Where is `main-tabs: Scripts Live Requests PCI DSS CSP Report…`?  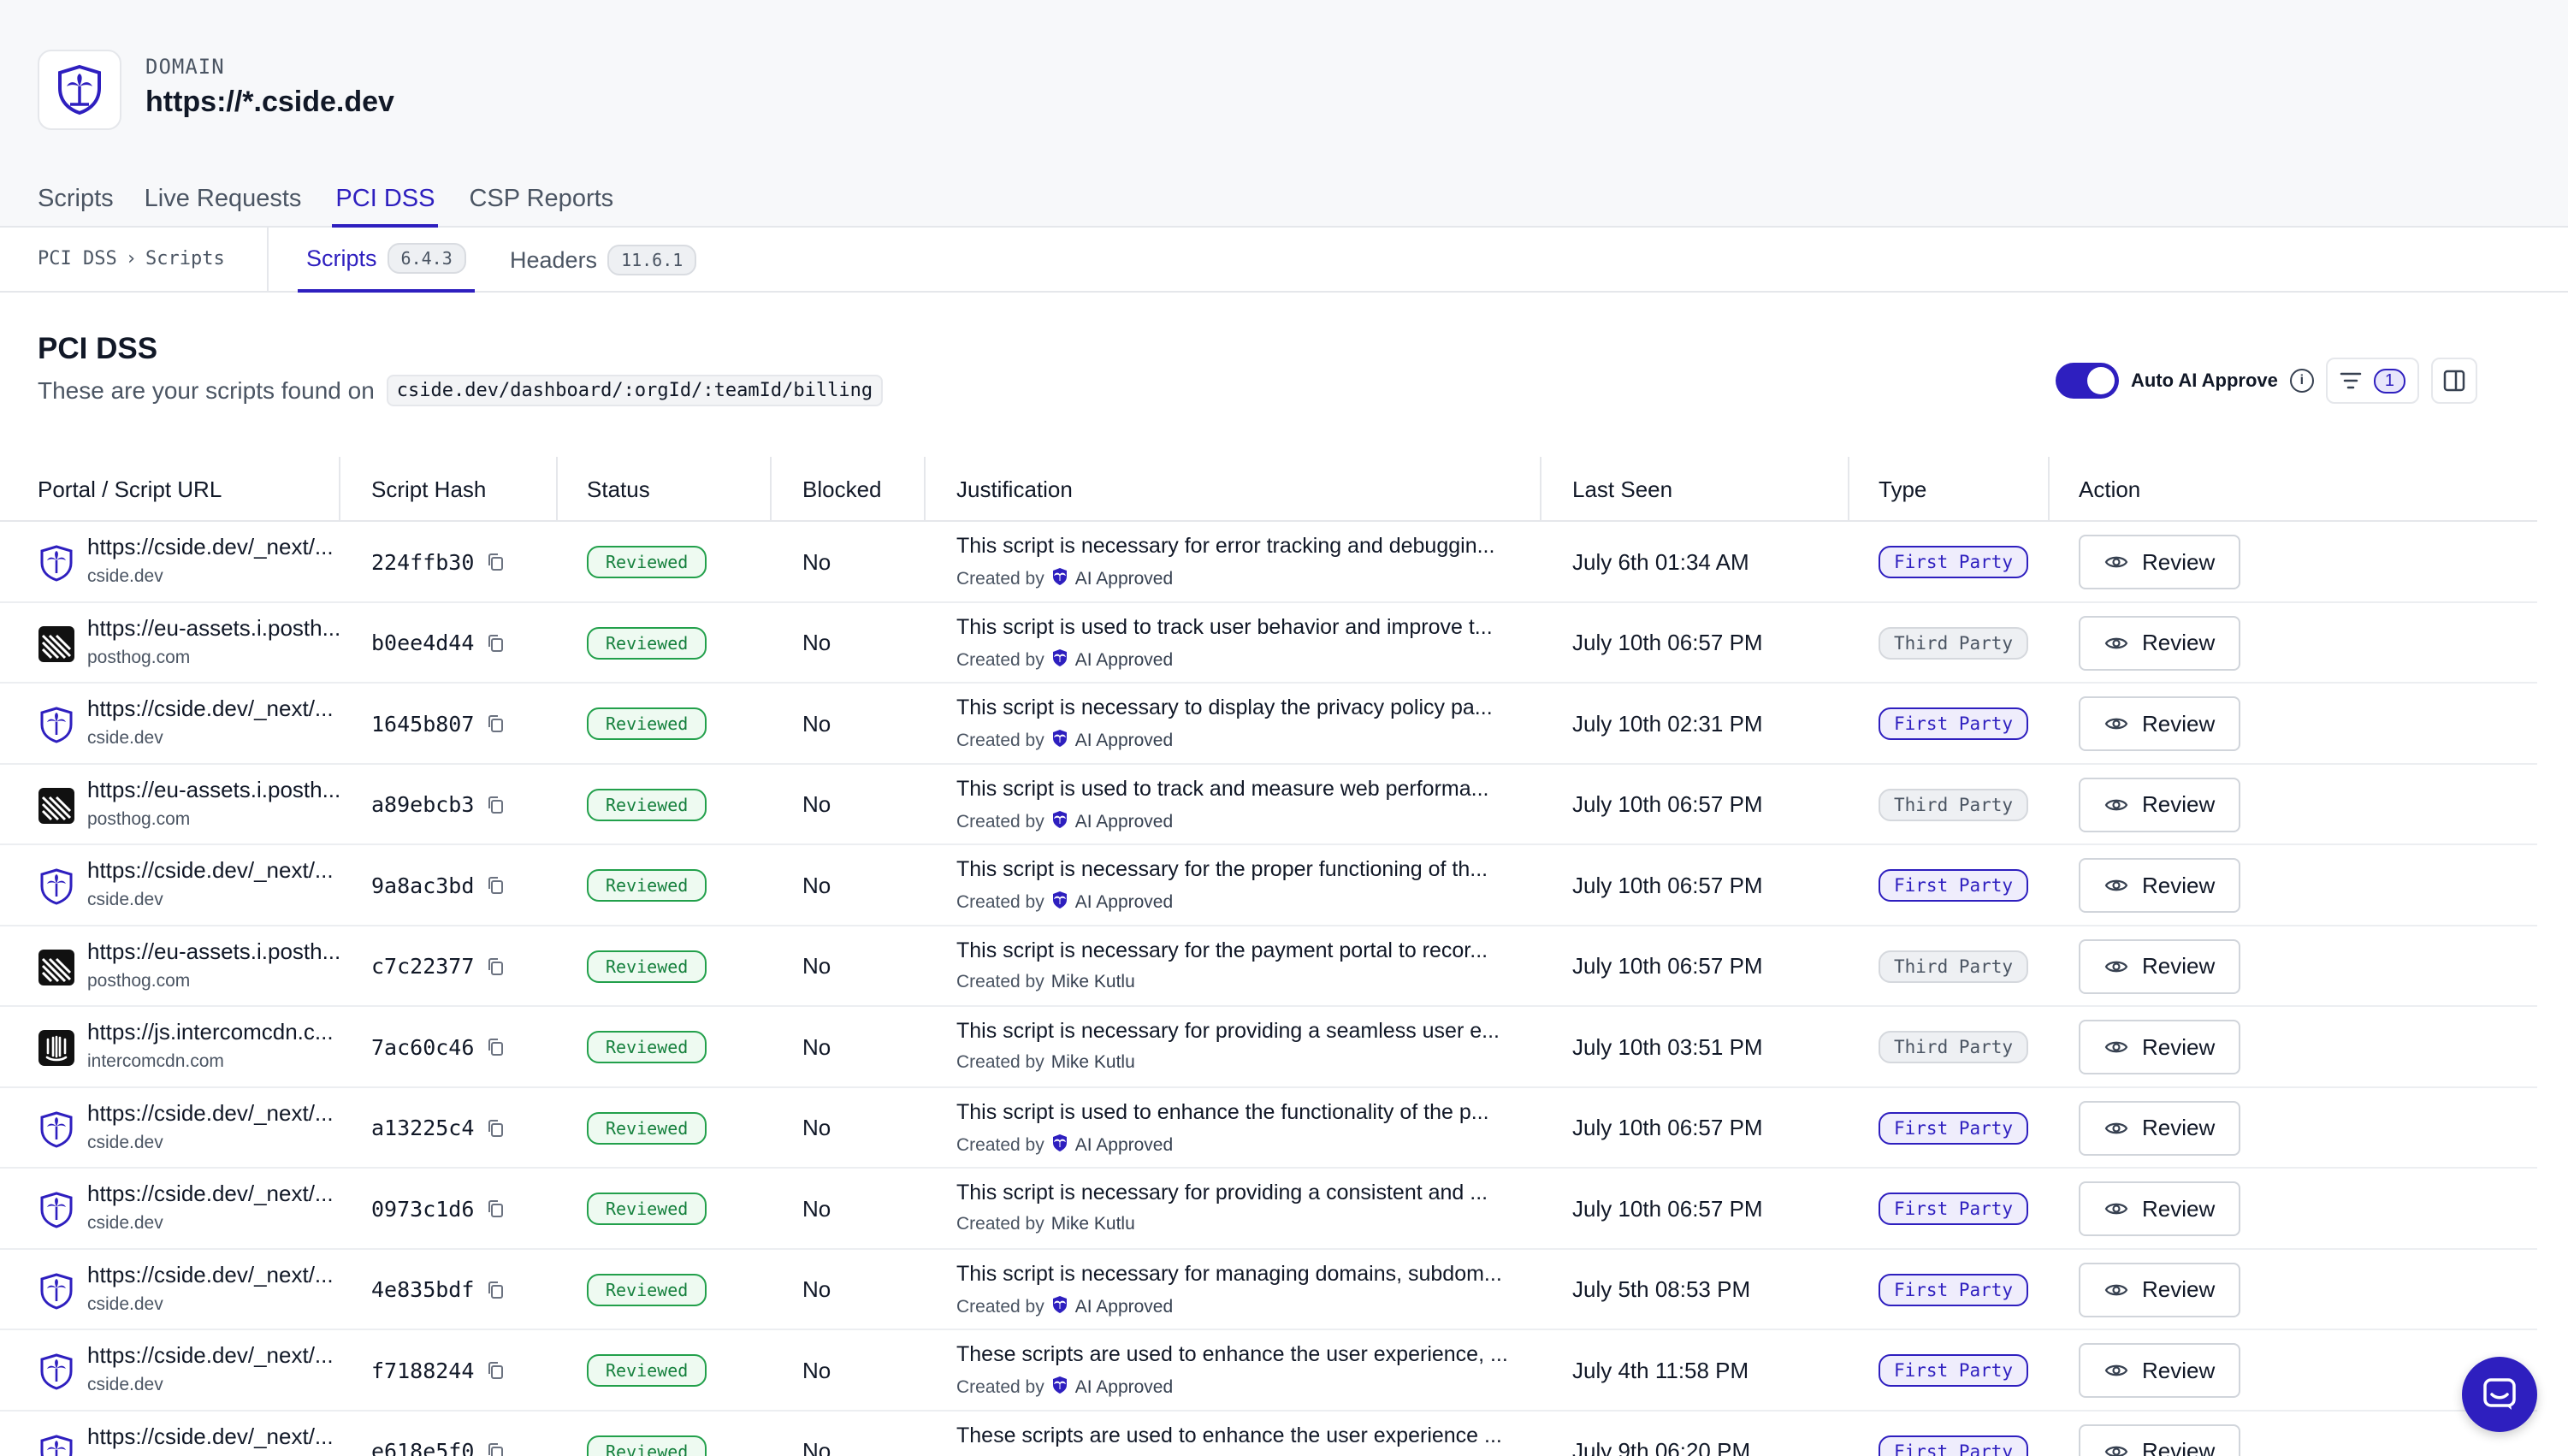 main-tabs: Scripts Live Requests PCI DSS CSP Report… is located at coordinates (341, 203).